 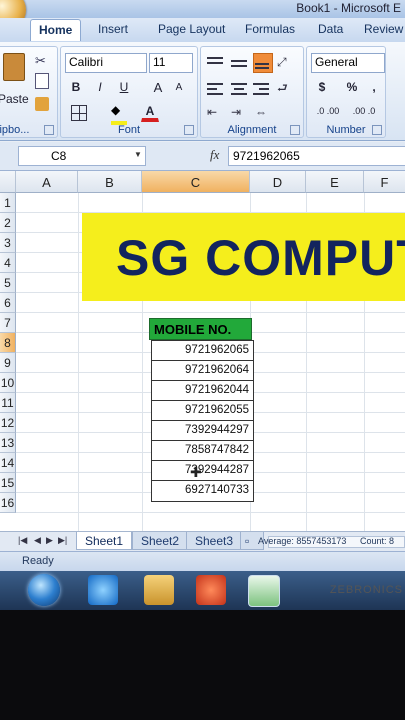 I want to click on row-header: 1, so click(x=8, y=203).